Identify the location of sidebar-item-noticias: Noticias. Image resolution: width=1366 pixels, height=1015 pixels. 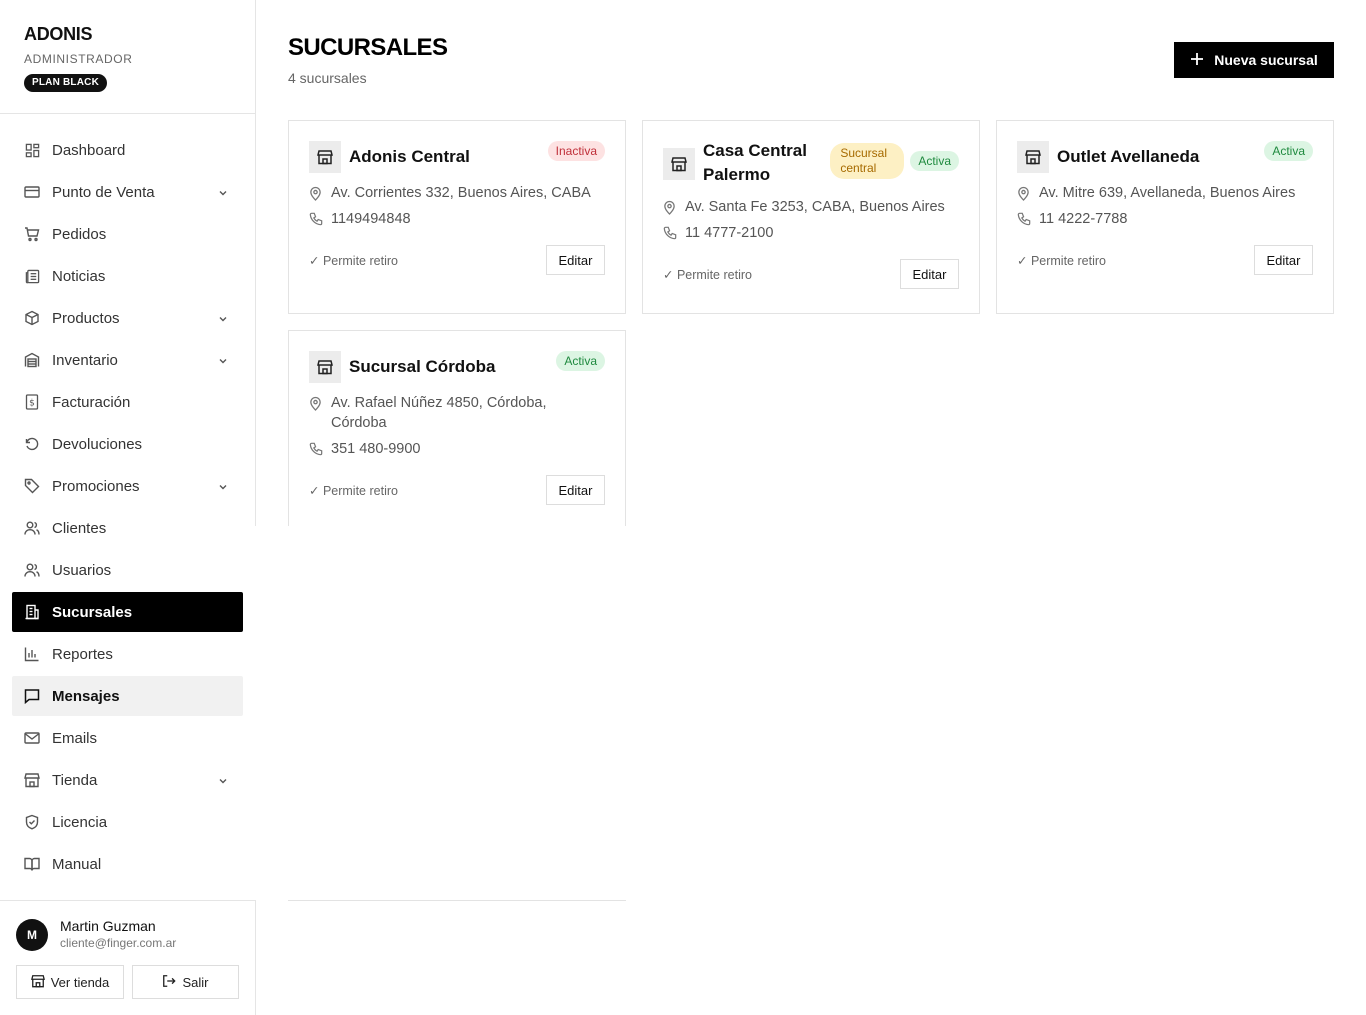
(127, 276).